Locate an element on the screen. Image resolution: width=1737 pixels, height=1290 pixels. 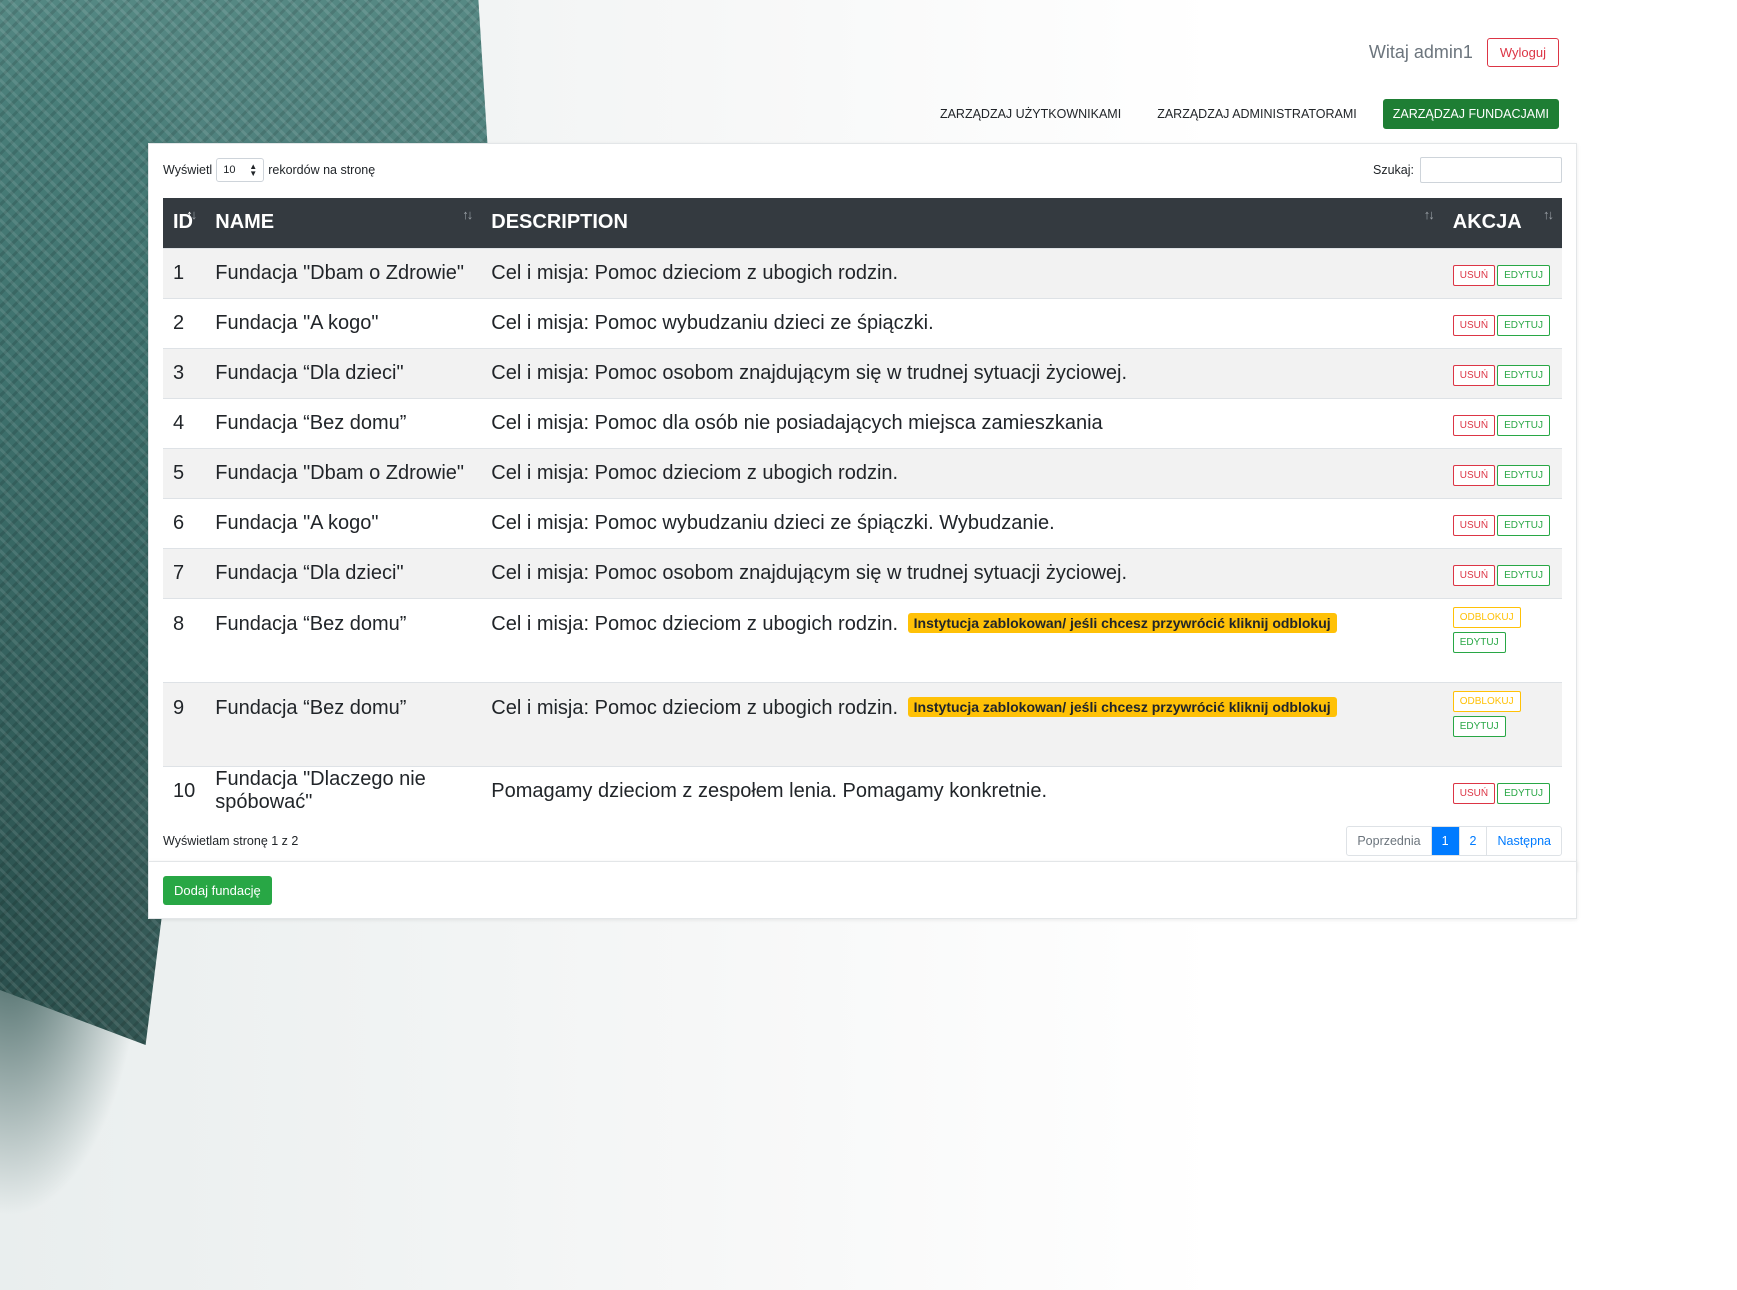
column-header-action-label: AKCJA is located at coordinates (1487, 222).